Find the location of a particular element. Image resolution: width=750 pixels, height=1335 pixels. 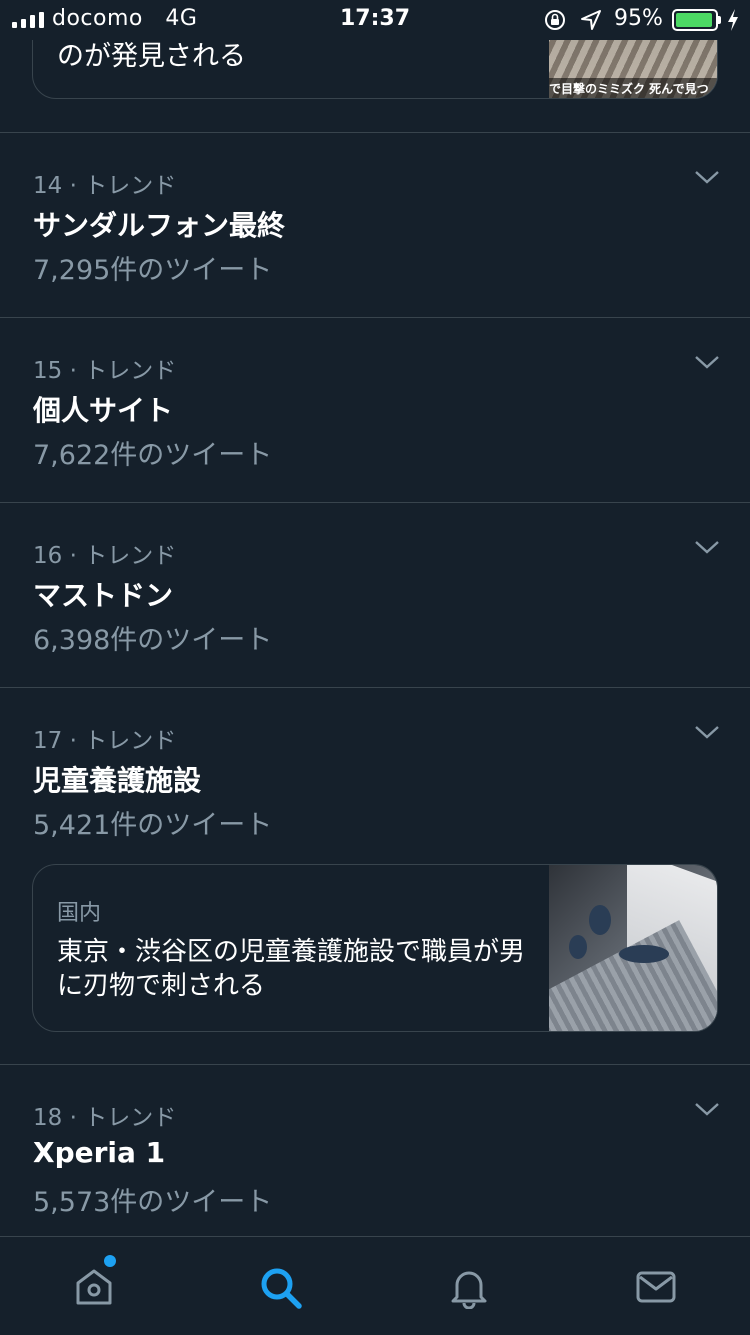

trend-tweet-count: 5,573件のツイート is located at coordinates (153, 1202).